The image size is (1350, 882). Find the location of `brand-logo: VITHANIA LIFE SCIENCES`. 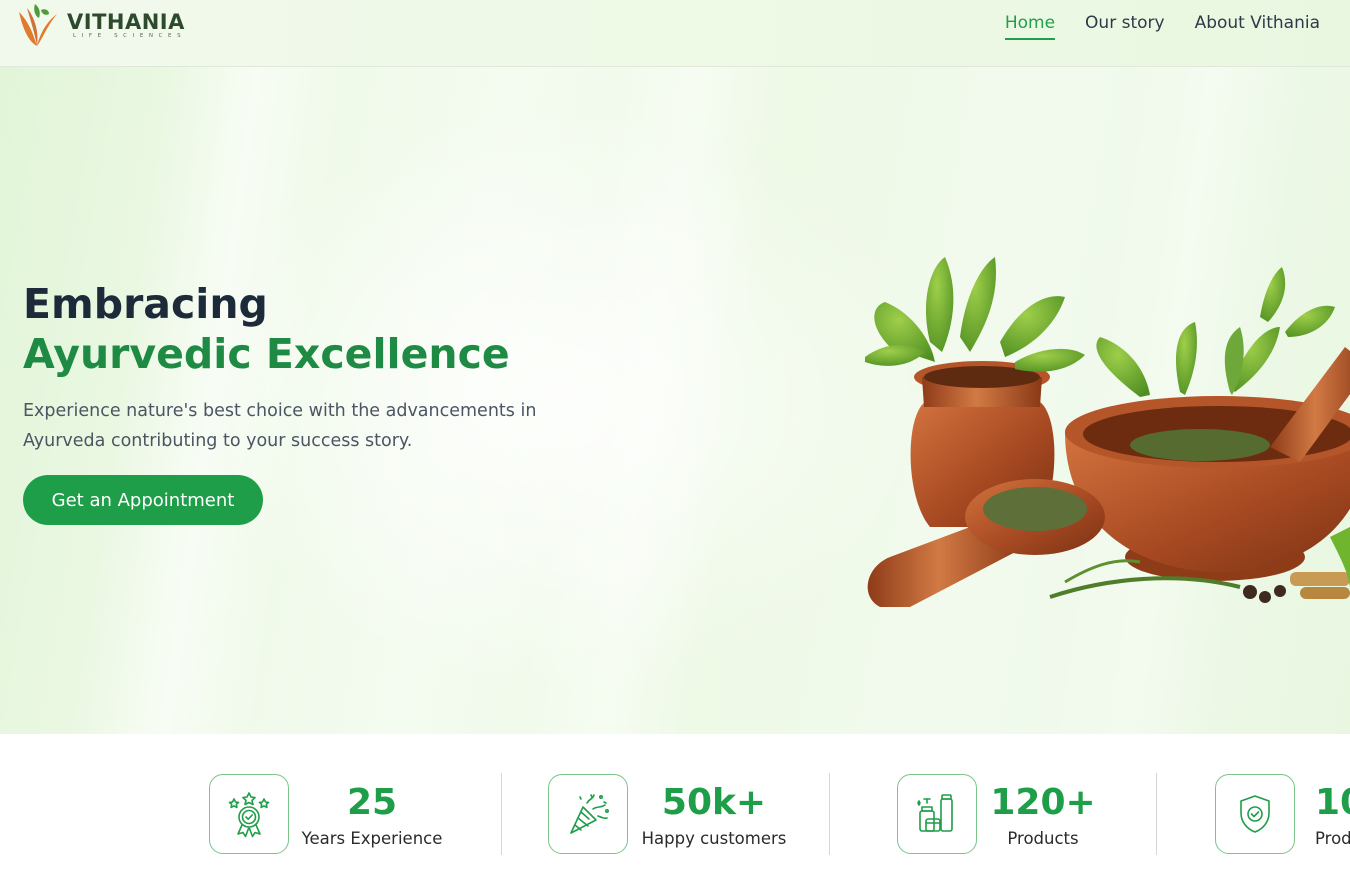

brand-logo: VITHANIA LIFE SCIENCES is located at coordinates (99, 25).